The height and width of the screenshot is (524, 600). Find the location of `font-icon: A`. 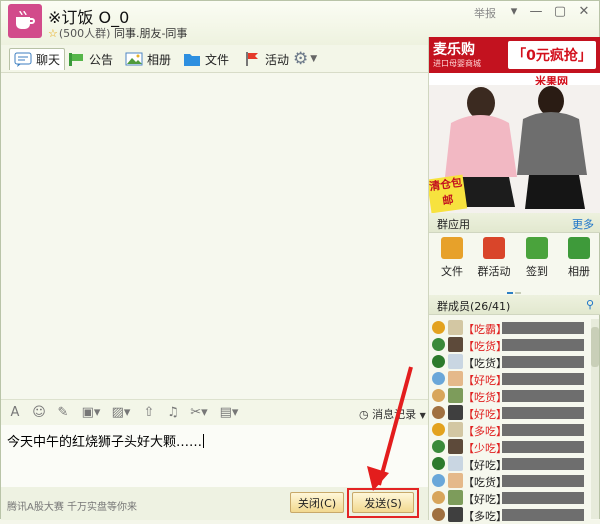

font-icon: A is located at coordinates (15, 413).